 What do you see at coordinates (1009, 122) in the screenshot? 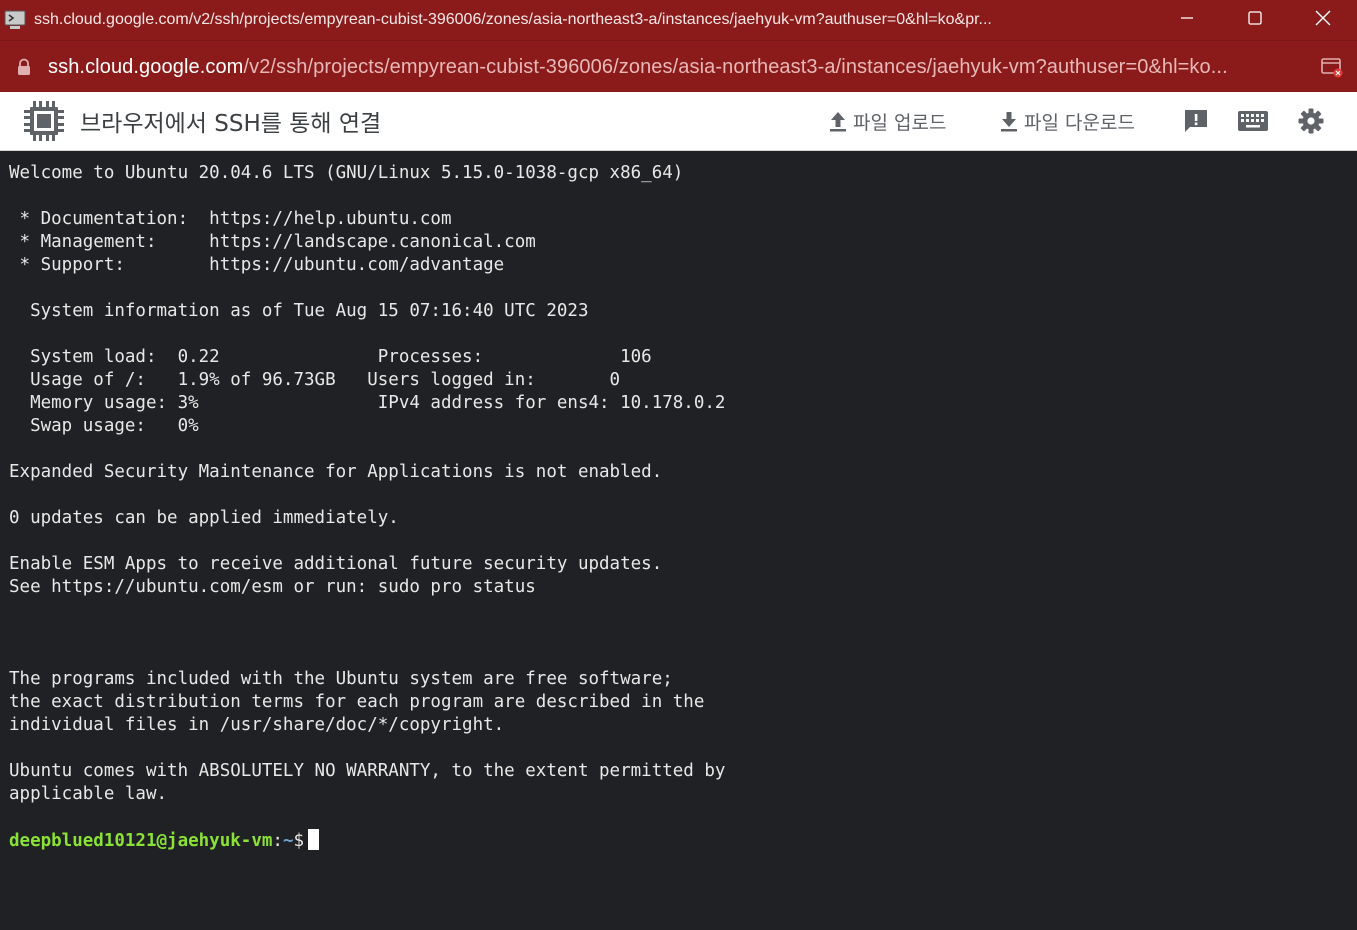
I see `download-icon` at bounding box center [1009, 122].